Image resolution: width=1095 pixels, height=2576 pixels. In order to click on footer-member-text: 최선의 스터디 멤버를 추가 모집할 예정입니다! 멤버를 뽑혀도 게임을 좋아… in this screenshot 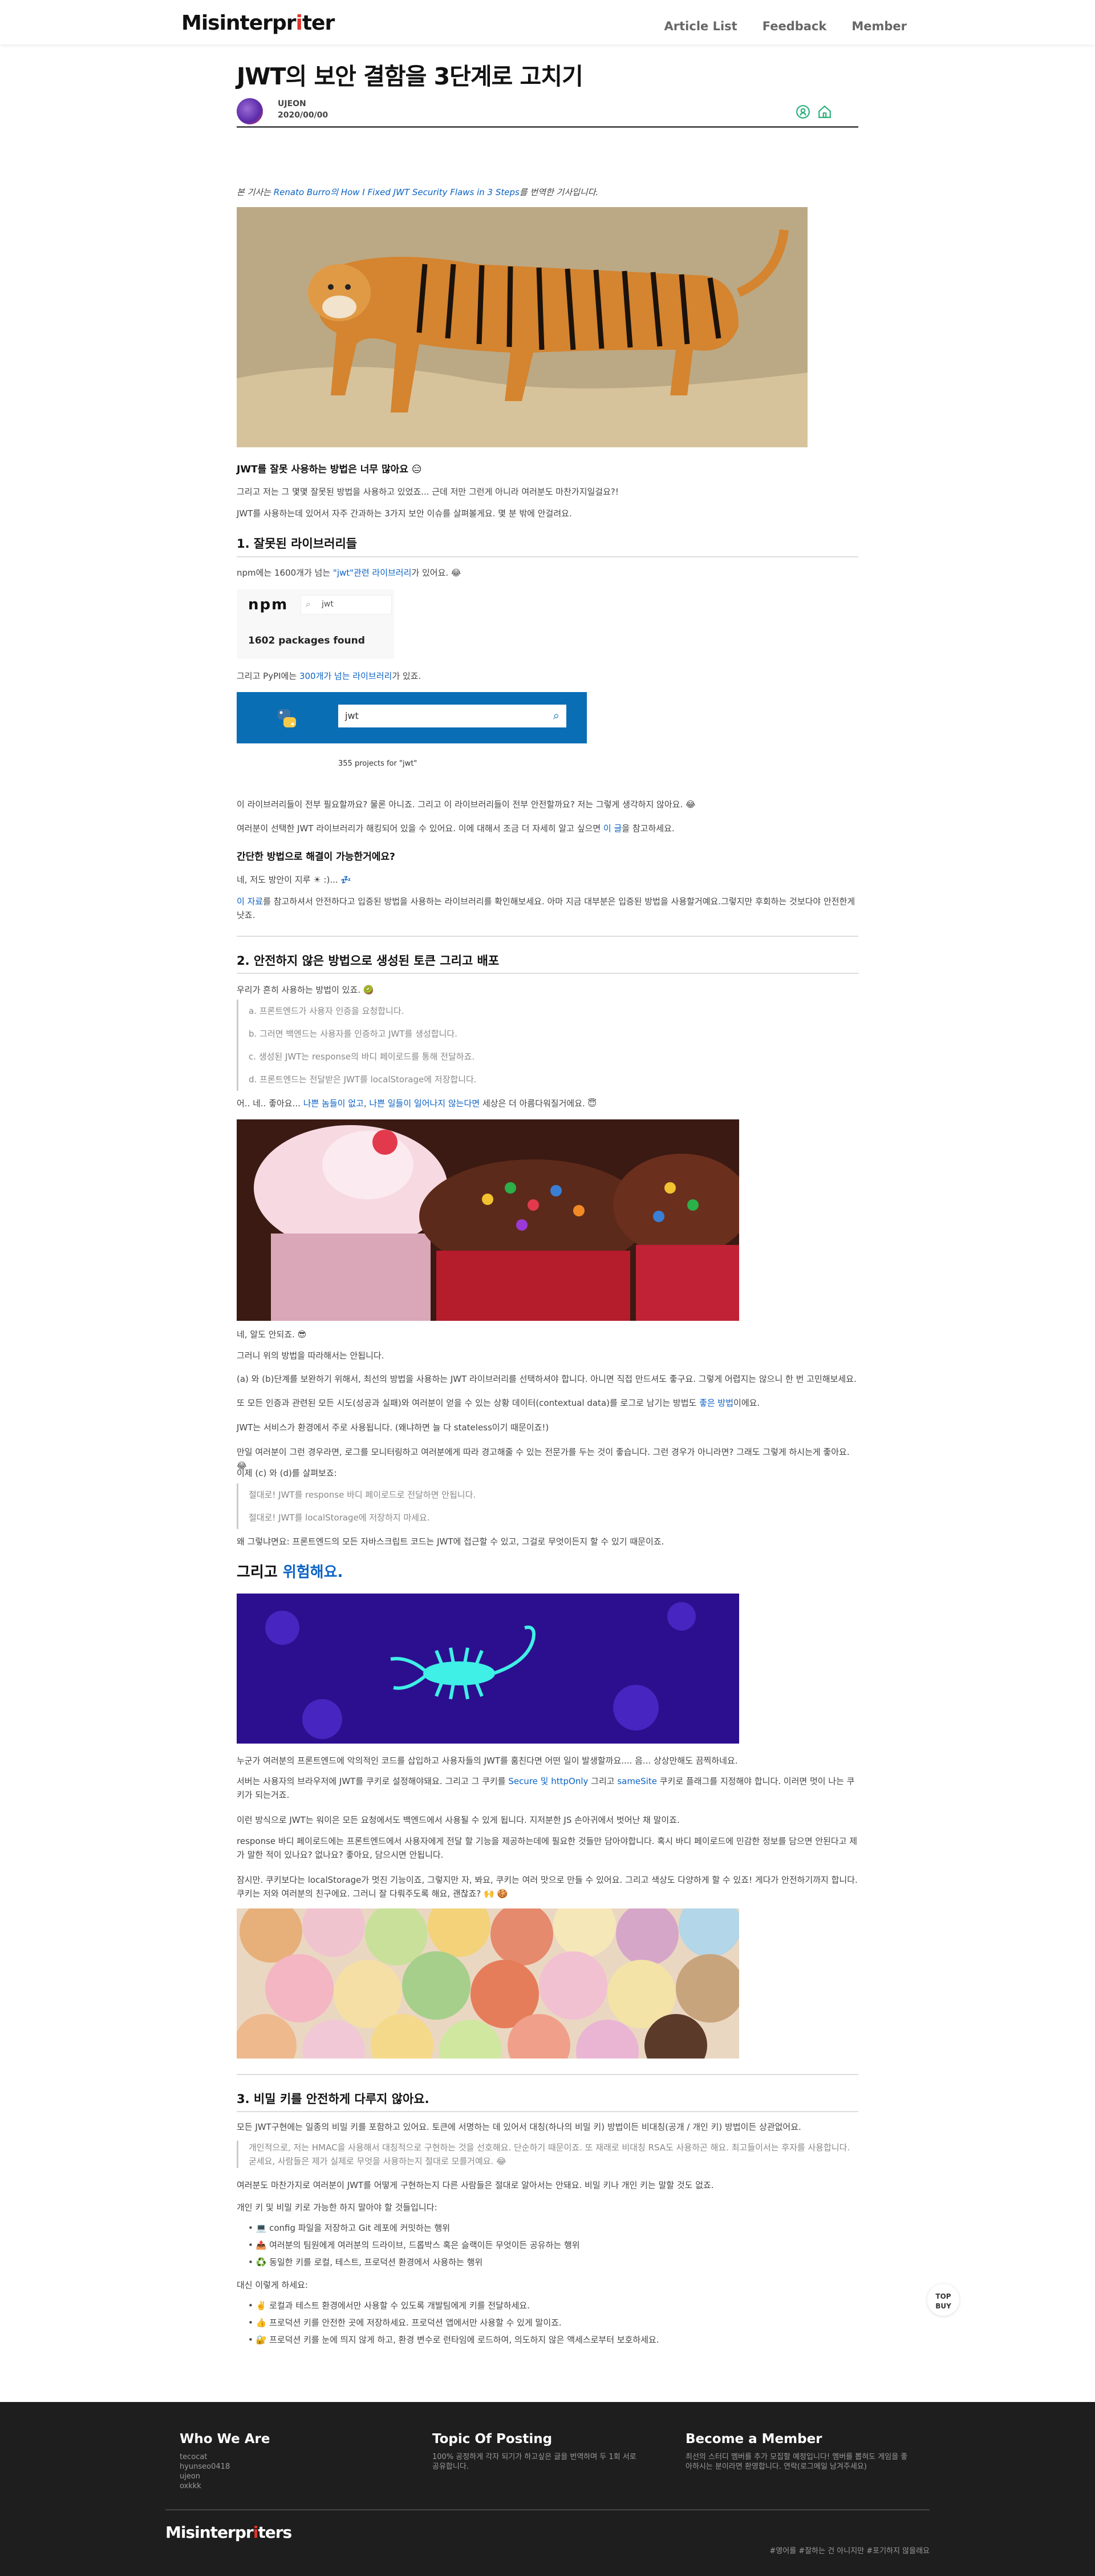, I will do `click(797, 2462)`.